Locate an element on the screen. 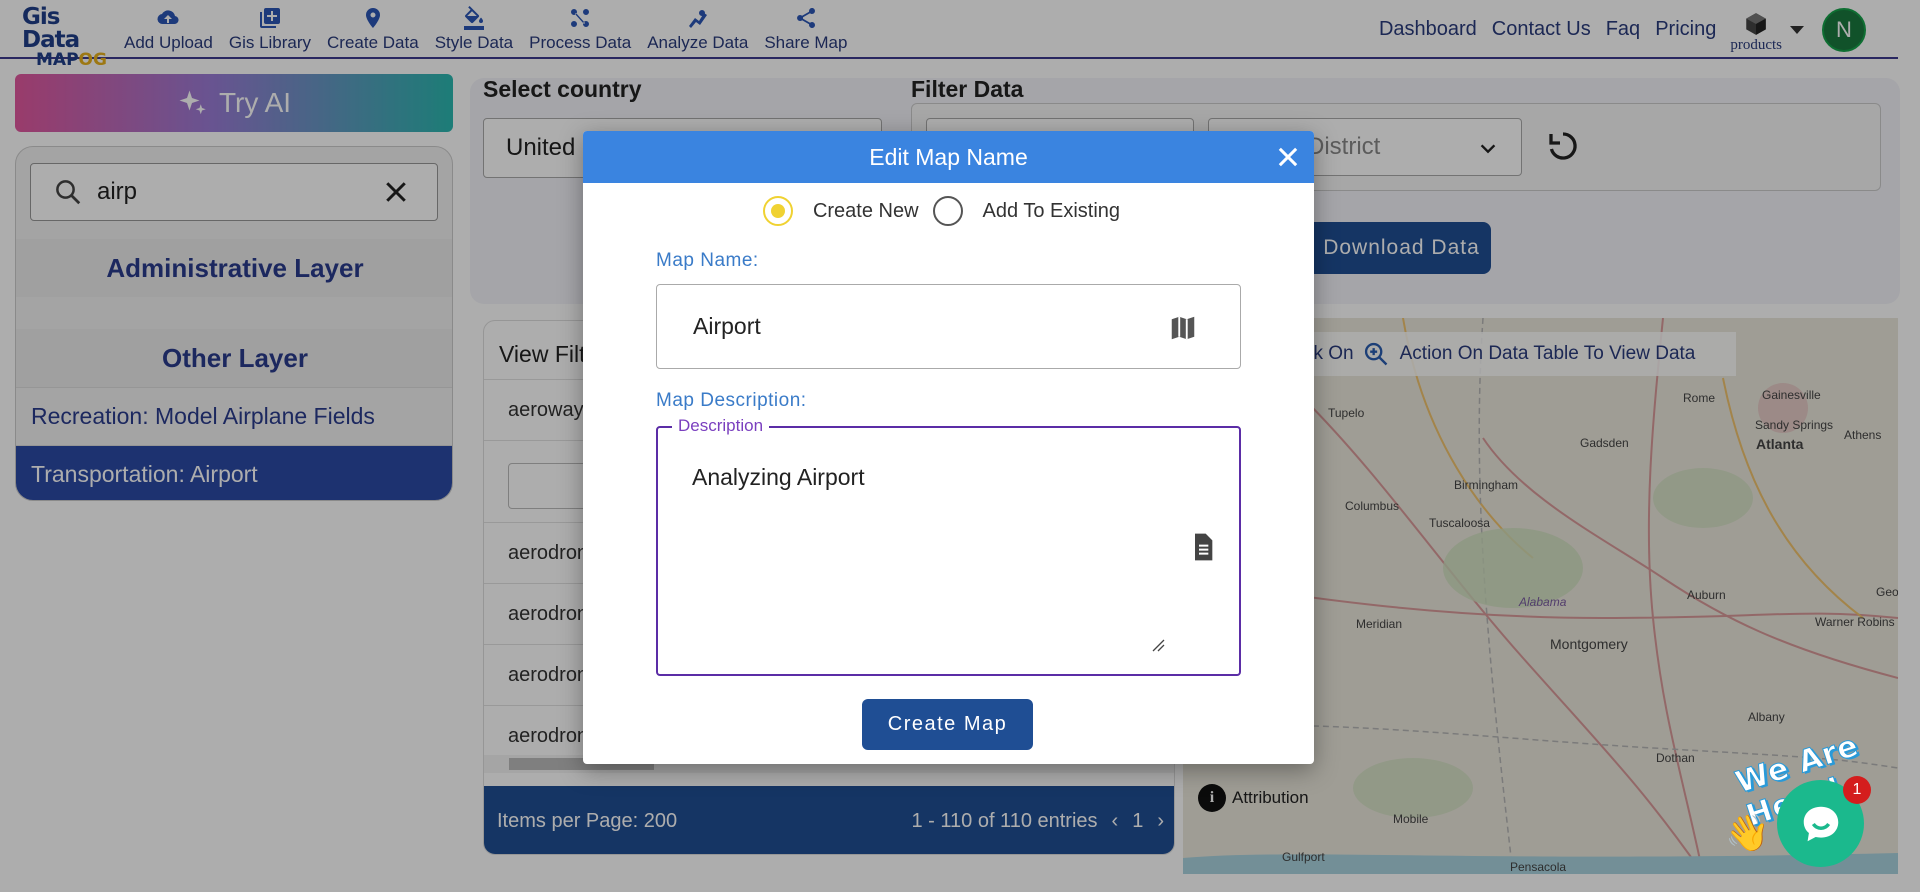 Image resolution: width=1920 pixels, height=892 pixels. document-icon is located at coordinates (1204, 547).